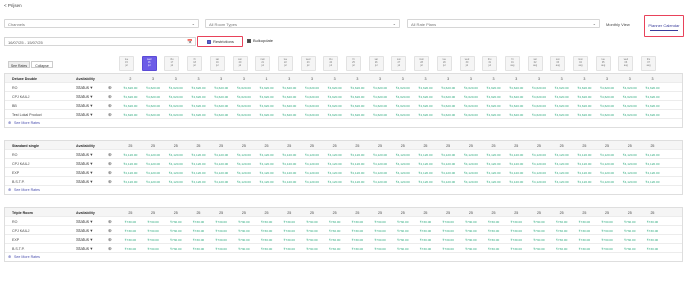  I want to click on date-header-cell: wed 23 jul, so click(308, 63).